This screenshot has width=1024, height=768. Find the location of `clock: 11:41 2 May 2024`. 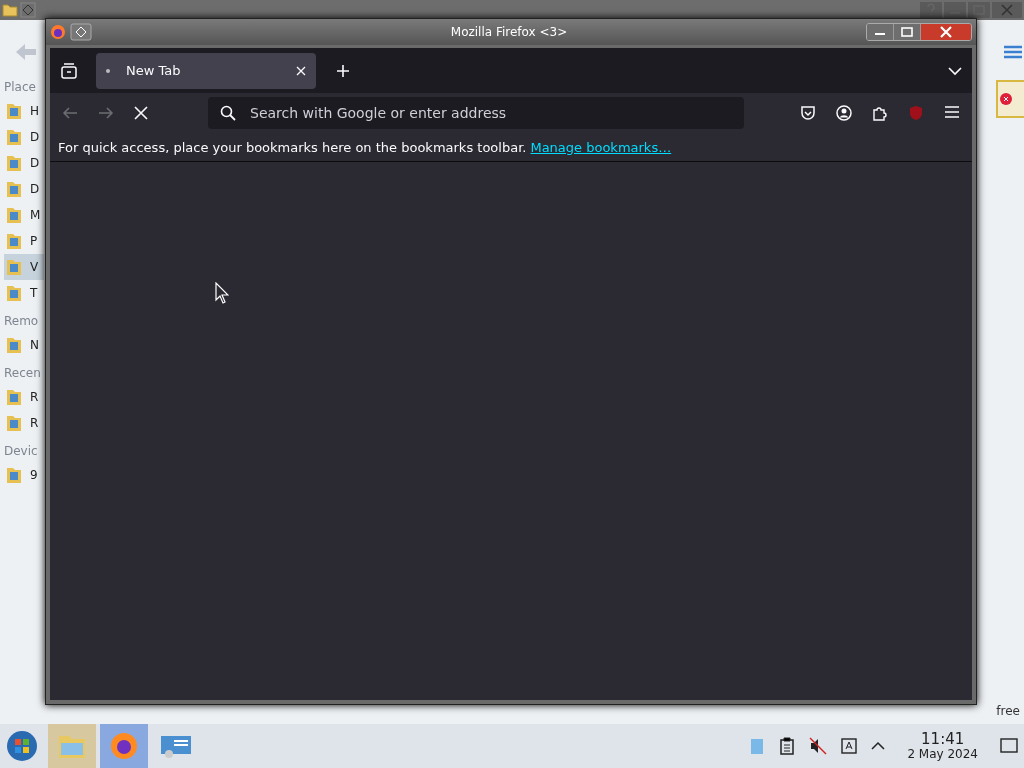

clock: 11:41 2 May 2024 is located at coordinates (942, 746).